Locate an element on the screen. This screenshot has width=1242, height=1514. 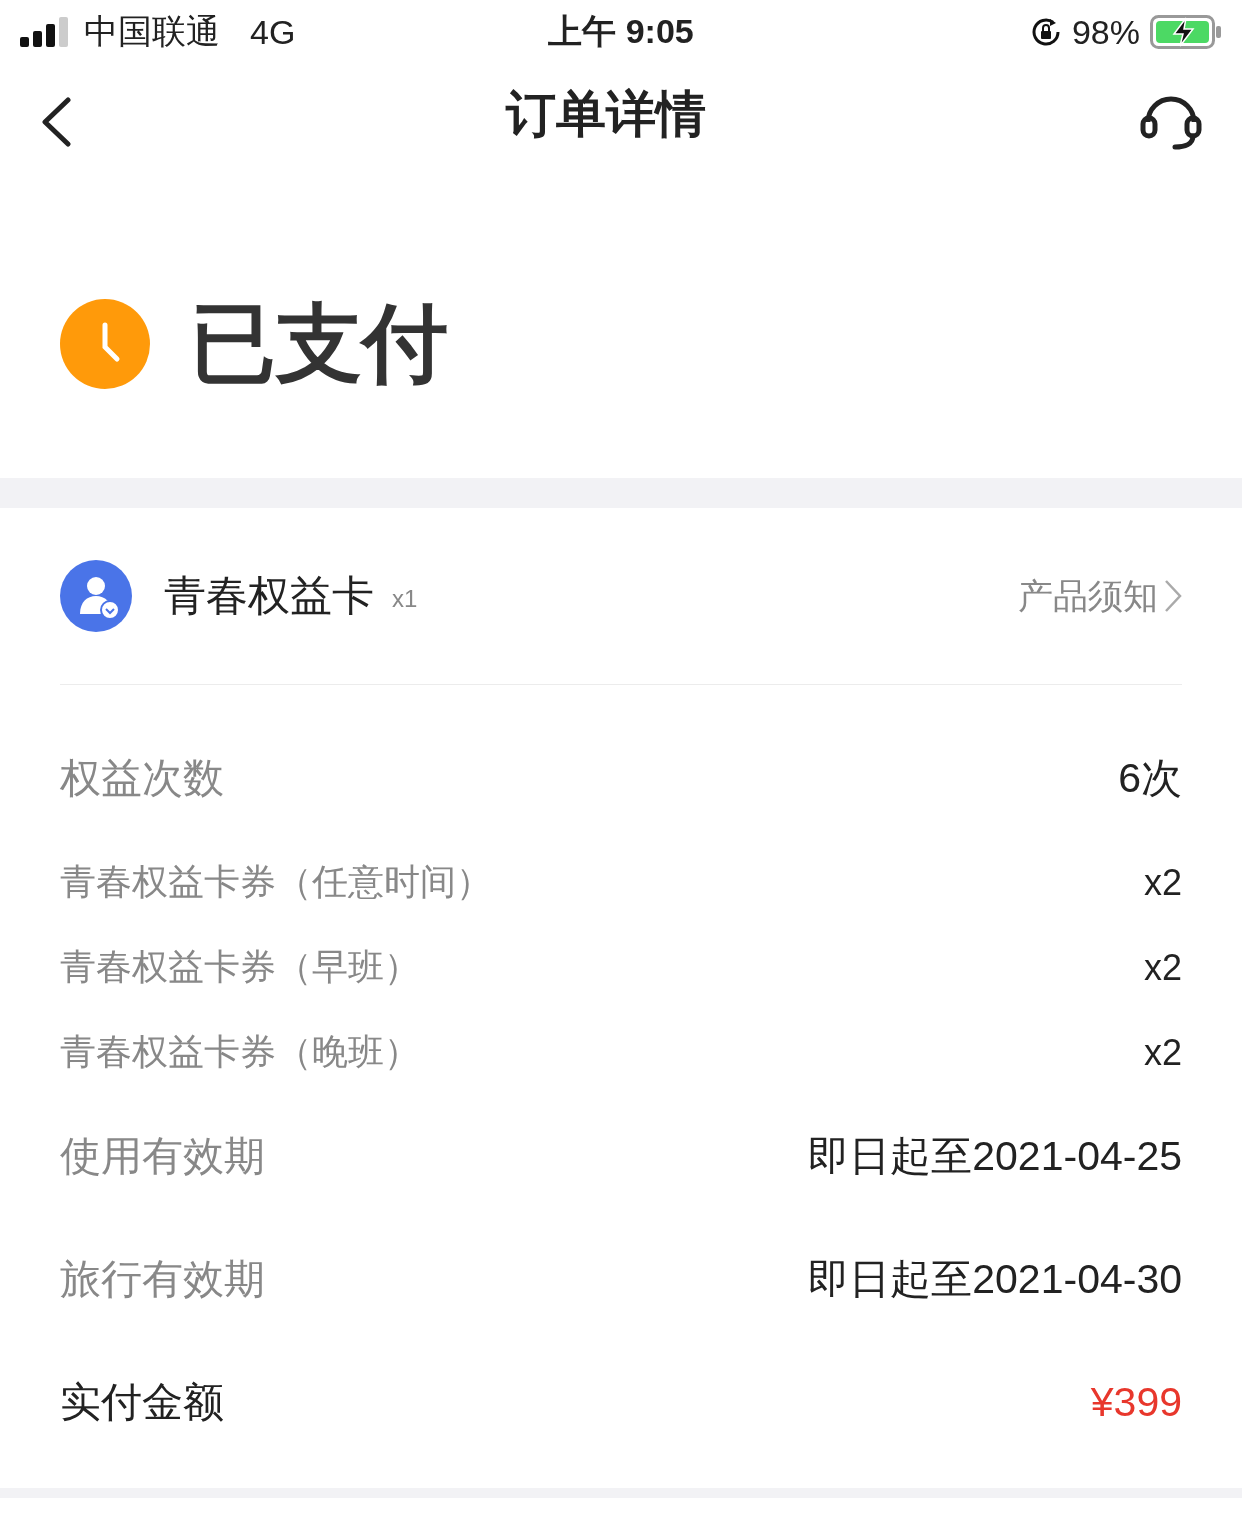
row-value: 即日起至2021-04-30 is located at coordinates (995, 1279).